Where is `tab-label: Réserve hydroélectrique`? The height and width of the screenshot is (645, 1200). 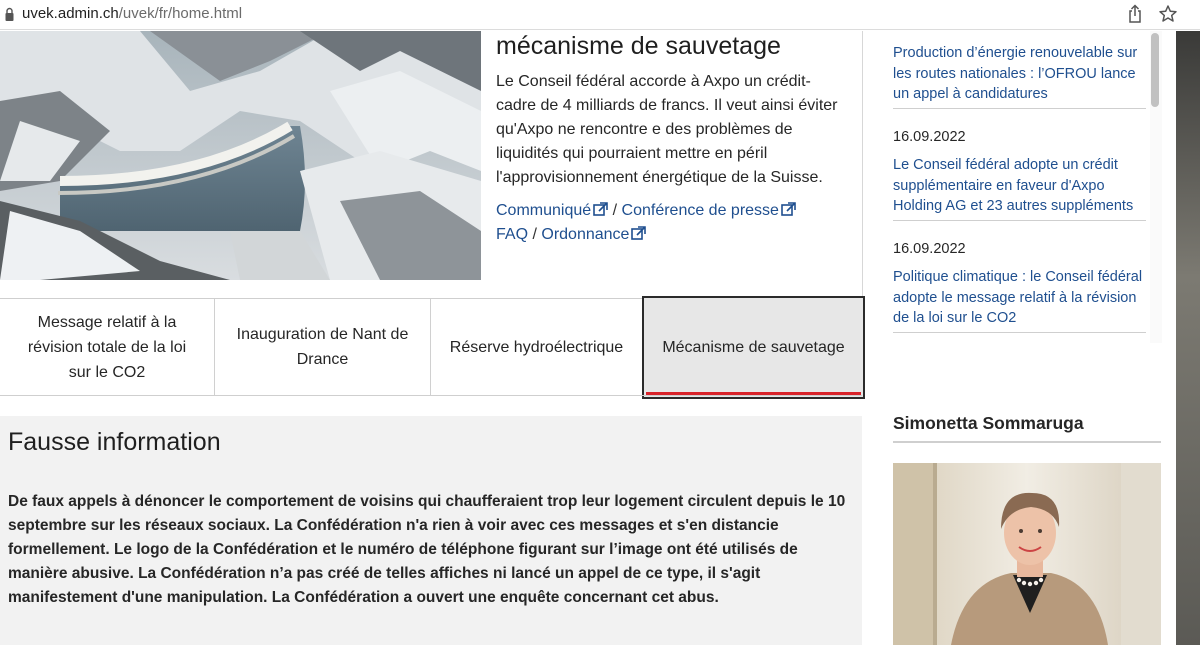
tab-label: Réserve hydroélectrique is located at coordinates (536, 347).